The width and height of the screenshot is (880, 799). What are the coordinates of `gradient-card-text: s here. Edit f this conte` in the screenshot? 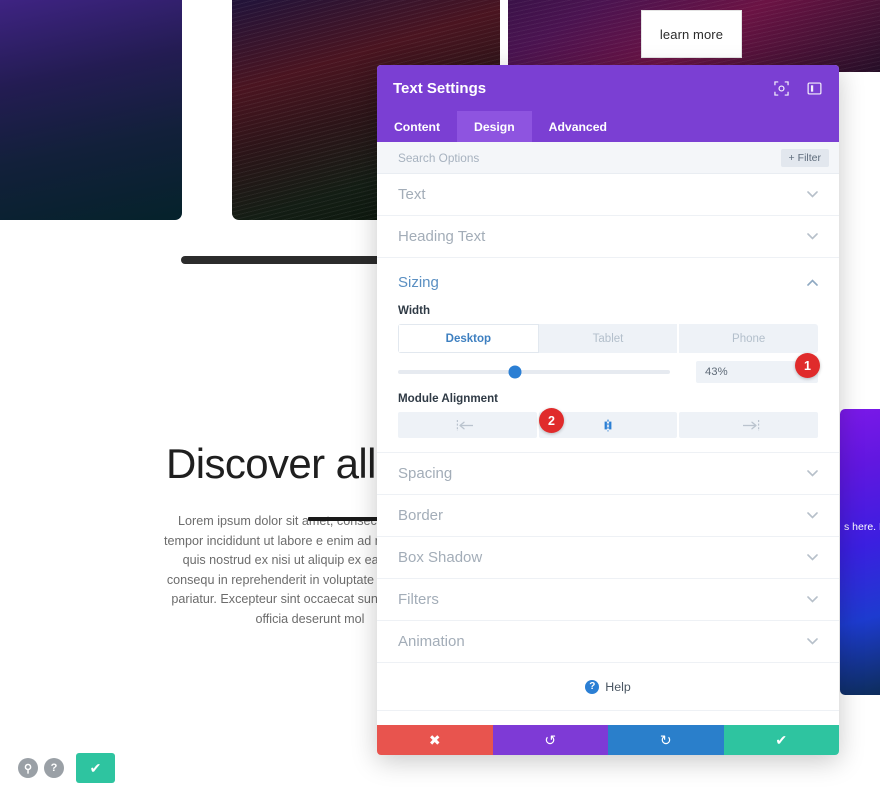 It's located at (862, 527).